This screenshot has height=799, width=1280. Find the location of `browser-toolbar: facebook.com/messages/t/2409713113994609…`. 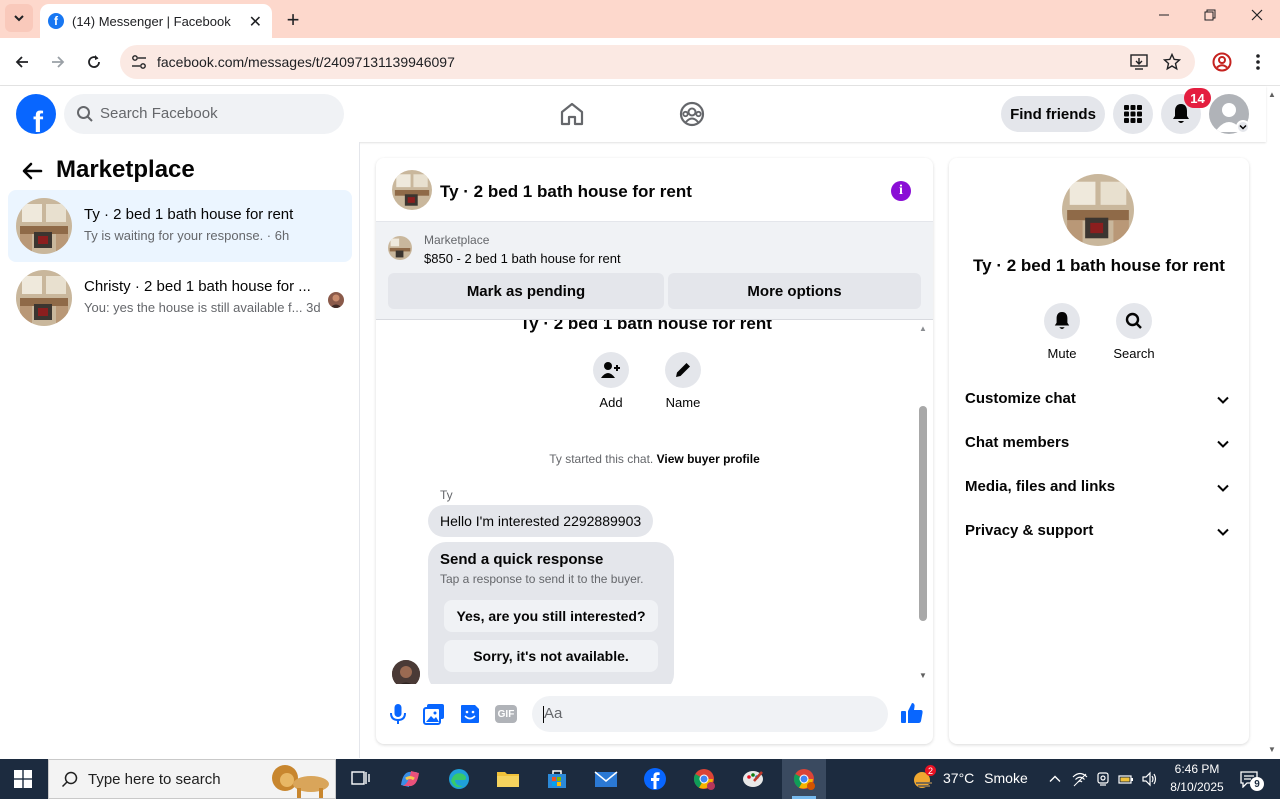

browser-toolbar: facebook.com/messages/t/2409713113994609… is located at coordinates (640, 62).